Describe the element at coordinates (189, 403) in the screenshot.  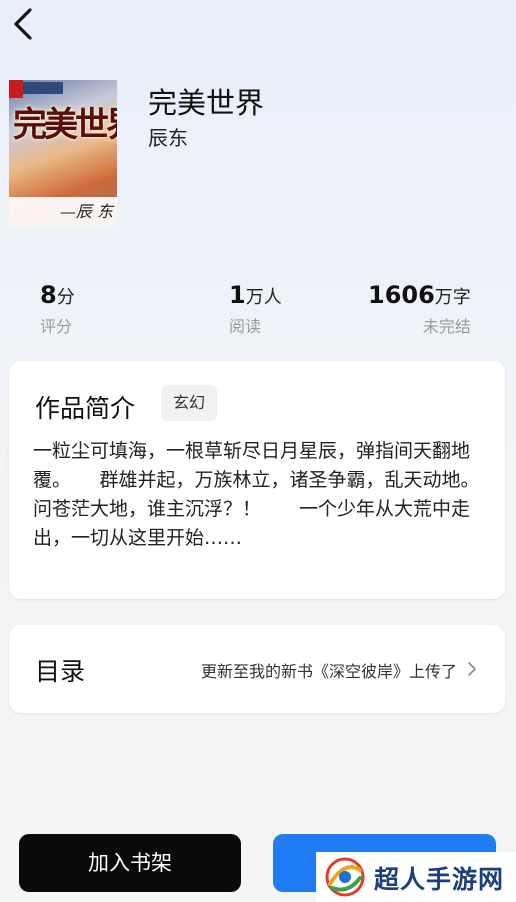
I see `genre-tag: 玄幻` at that location.